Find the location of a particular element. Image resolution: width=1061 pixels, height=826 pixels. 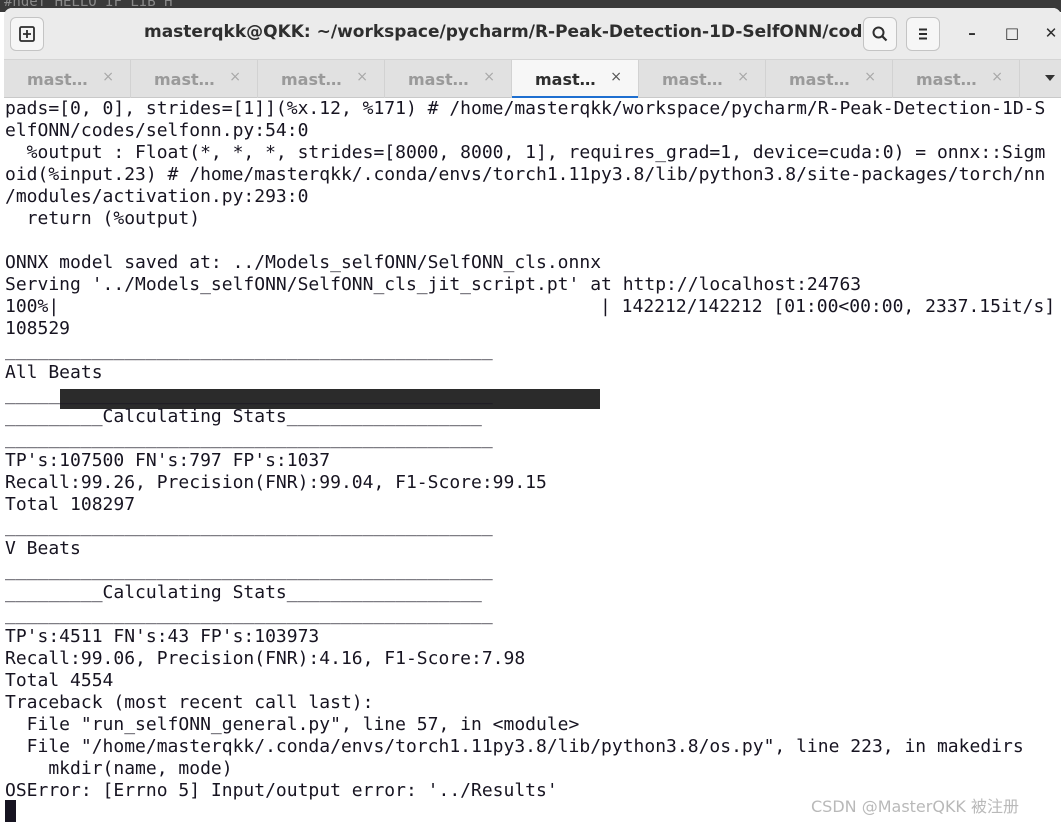

terminal-line: TP's:4511 FN's:43 FP's:103973 is located at coordinates (162, 636).